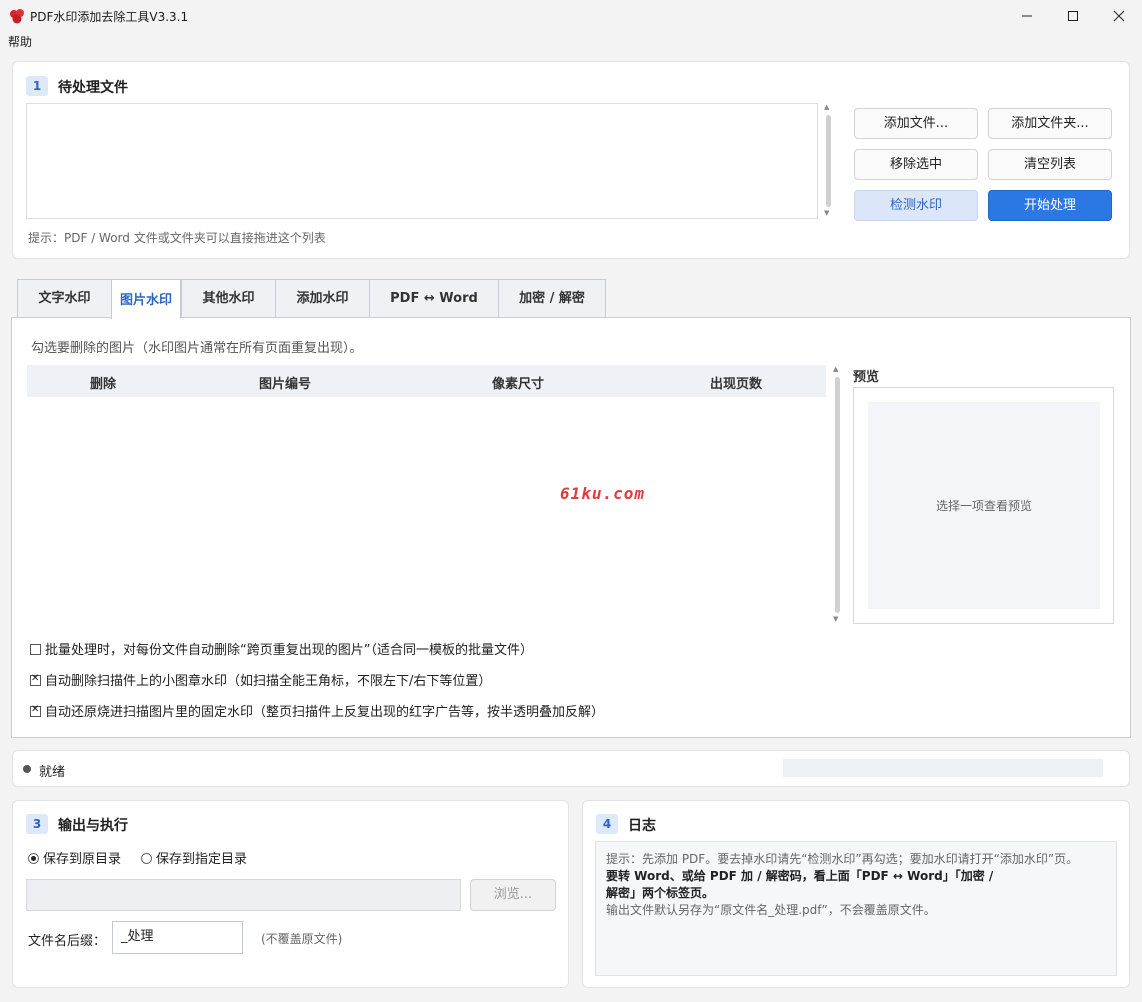 This screenshot has height=1002, width=1142. I want to click on radio-original-icon, so click(33, 858).